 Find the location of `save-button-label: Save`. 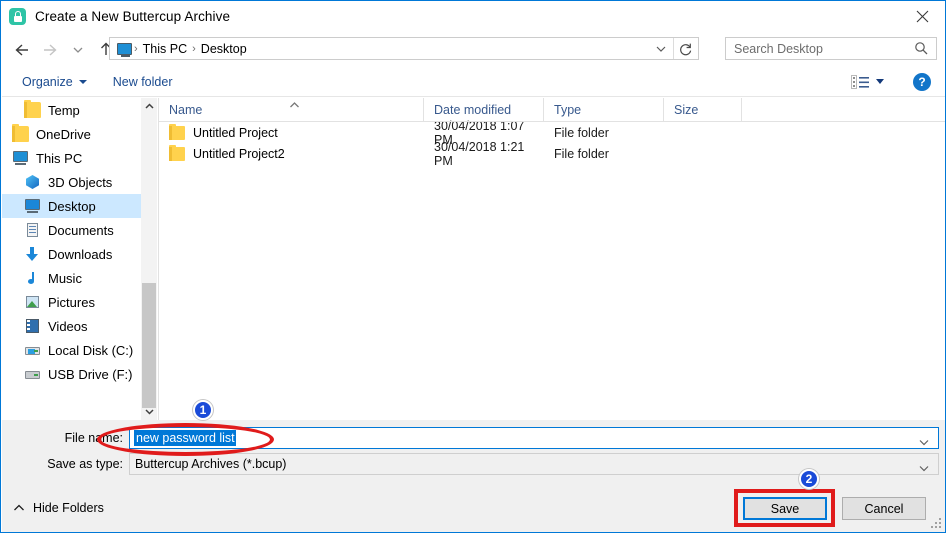

save-button-label: Save is located at coordinates (785, 508).